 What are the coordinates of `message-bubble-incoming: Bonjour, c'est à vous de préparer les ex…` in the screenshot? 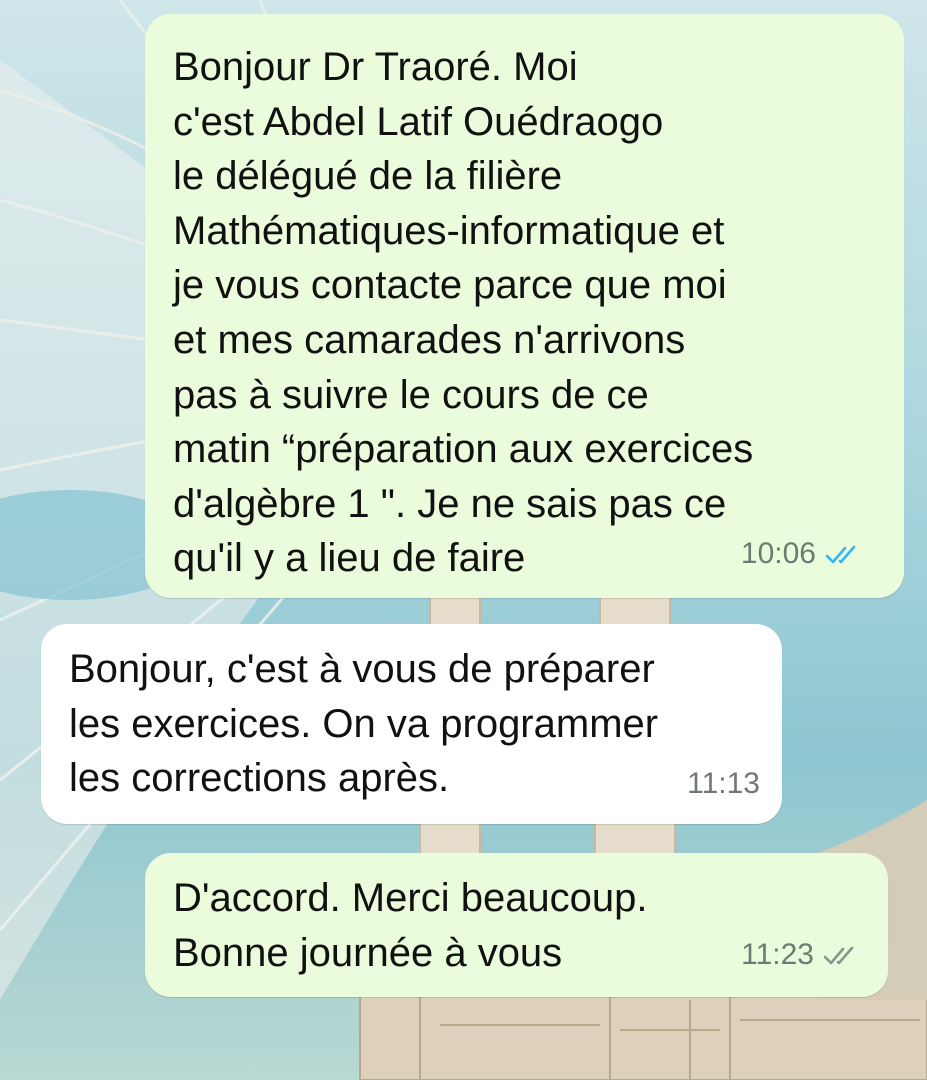 It's located at (411, 724).